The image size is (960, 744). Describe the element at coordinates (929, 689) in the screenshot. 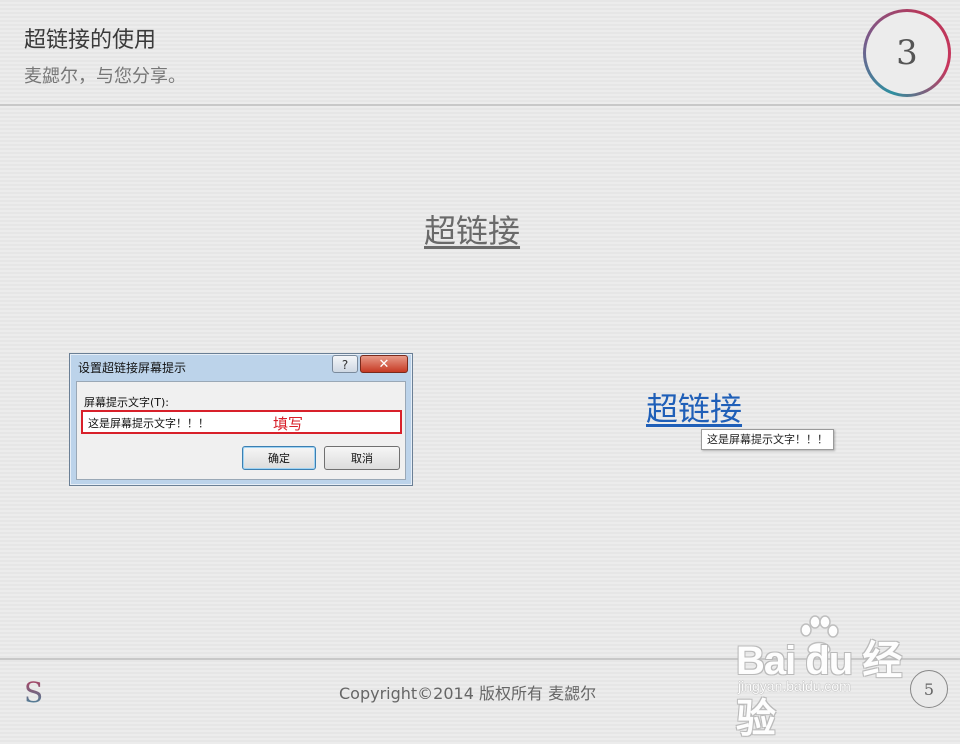

I see `page-number: 5` at that location.